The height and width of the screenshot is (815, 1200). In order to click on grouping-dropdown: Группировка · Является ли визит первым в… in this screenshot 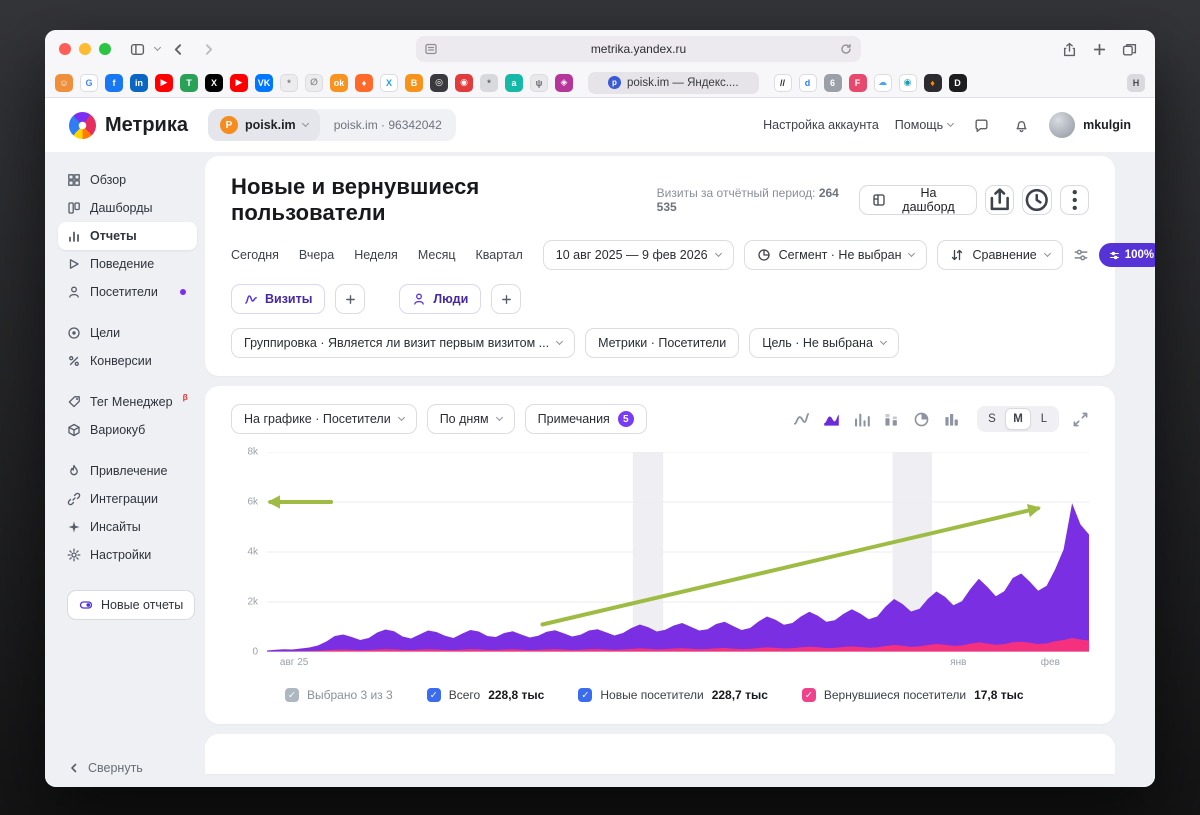, I will do `click(403, 343)`.